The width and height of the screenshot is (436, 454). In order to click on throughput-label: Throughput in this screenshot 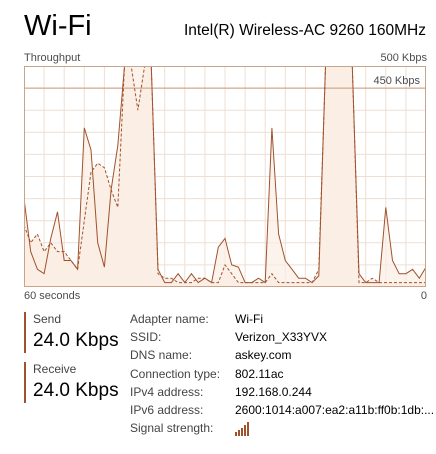, I will do `click(52, 58)`.